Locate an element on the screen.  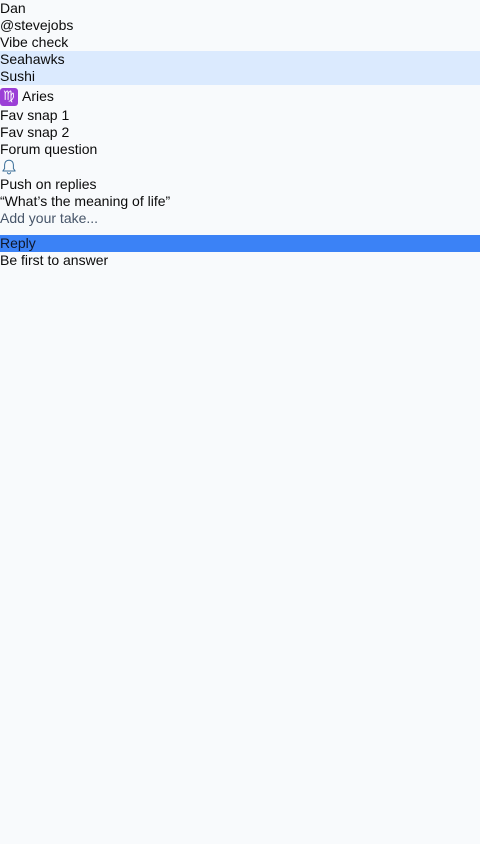
profile-name: Dan is located at coordinates (13, 8).